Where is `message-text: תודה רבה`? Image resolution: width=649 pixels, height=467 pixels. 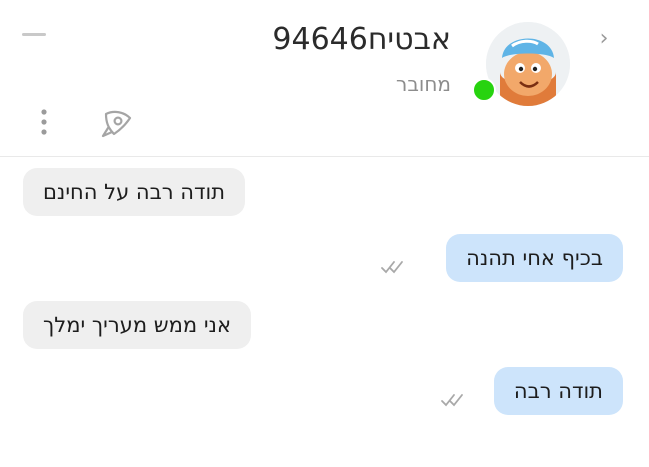 message-text: תודה רבה is located at coordinates (558, 391).